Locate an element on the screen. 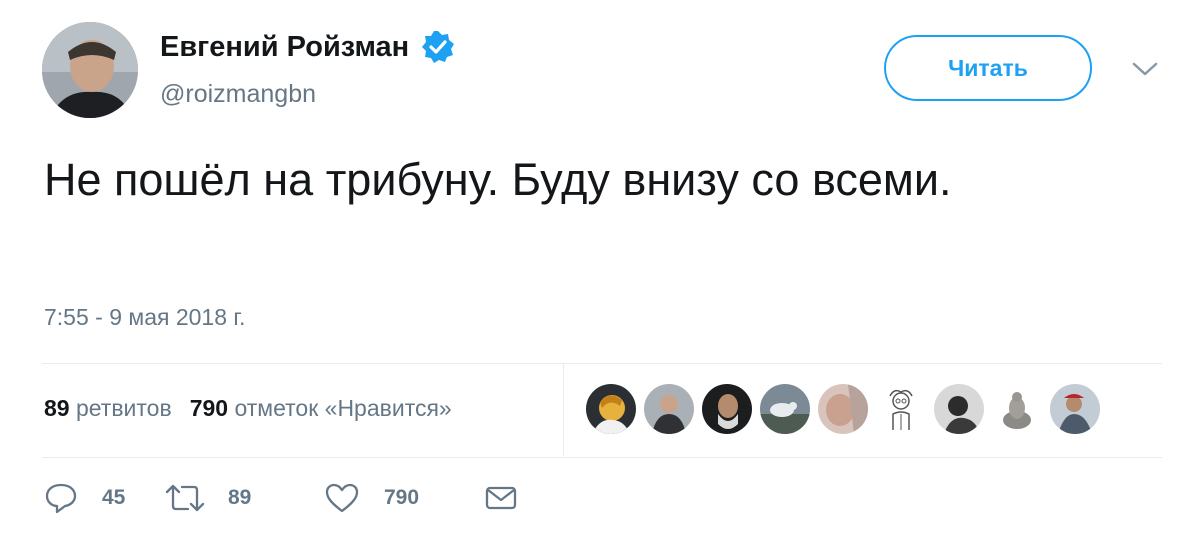 The height and width of the screenshot is (544, 1184). tweet-actions: 45 89 790 is located at coordinates (281, 498).